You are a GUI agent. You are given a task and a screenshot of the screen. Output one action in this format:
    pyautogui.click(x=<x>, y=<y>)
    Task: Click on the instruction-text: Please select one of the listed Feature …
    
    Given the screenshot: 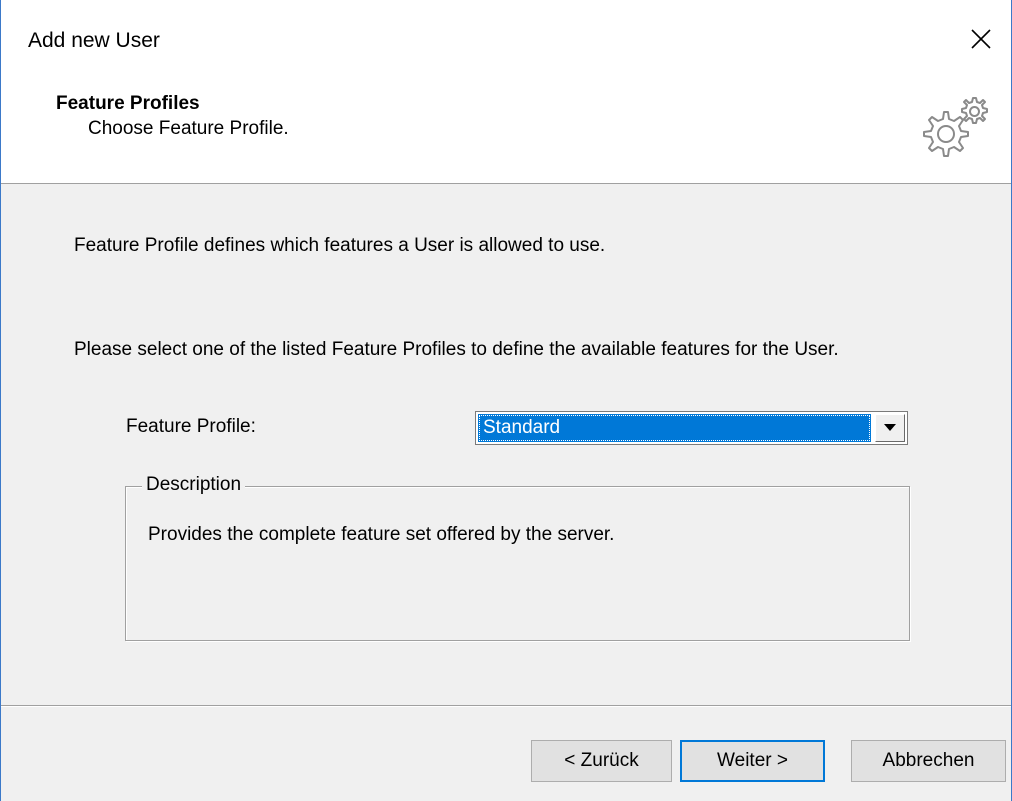 What is the action you would take?
    pyautogui.click(x=456, y=349)
    